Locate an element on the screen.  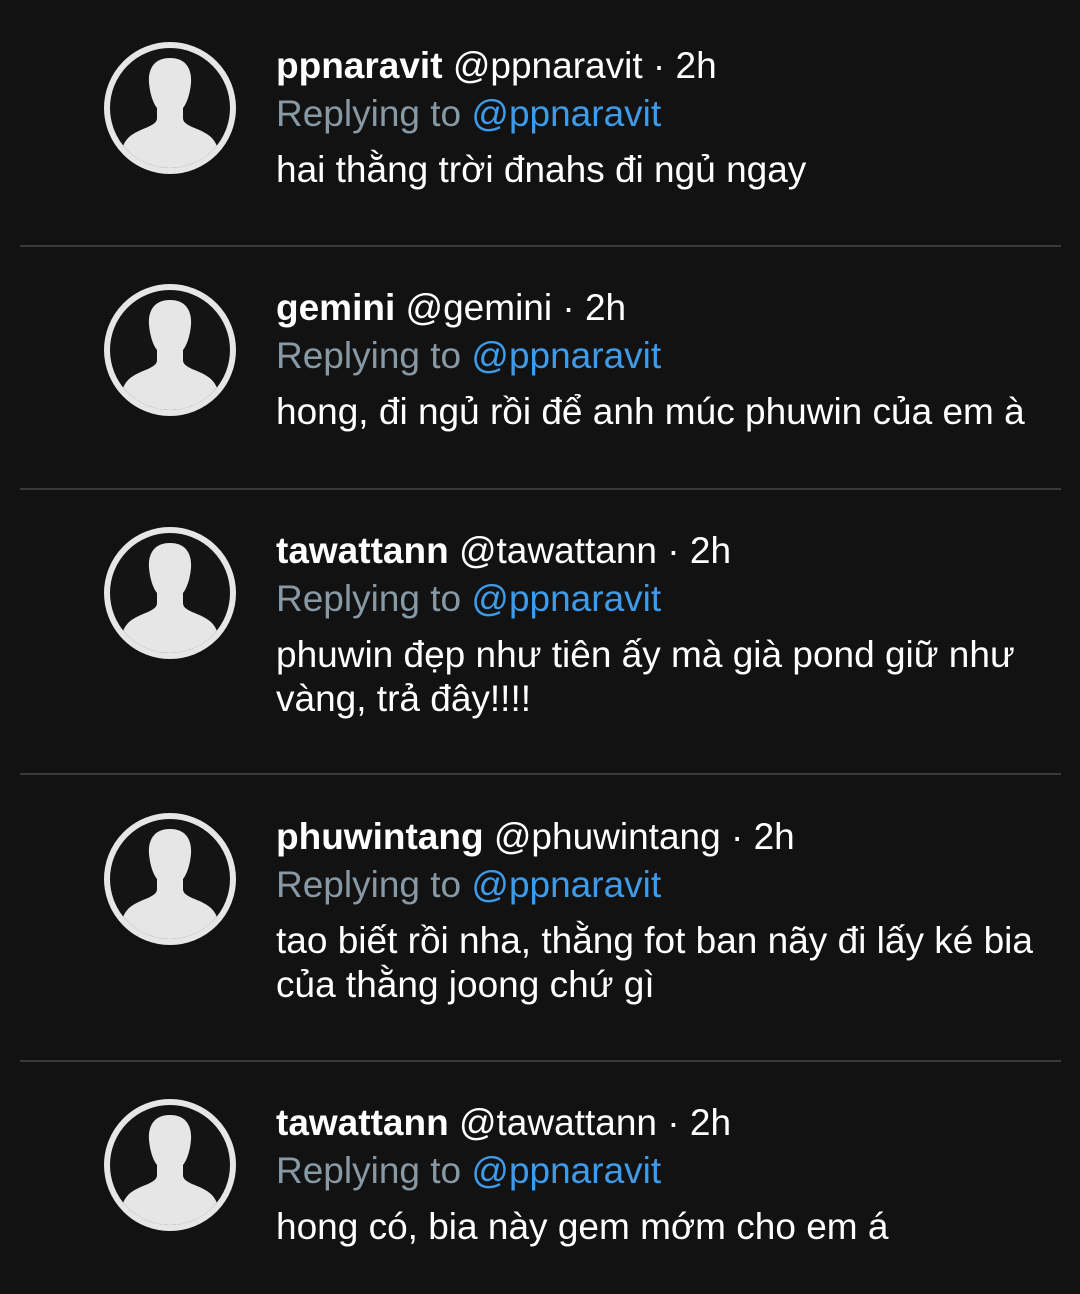
user-handle: @gemini is located at coordinates (479, 307).